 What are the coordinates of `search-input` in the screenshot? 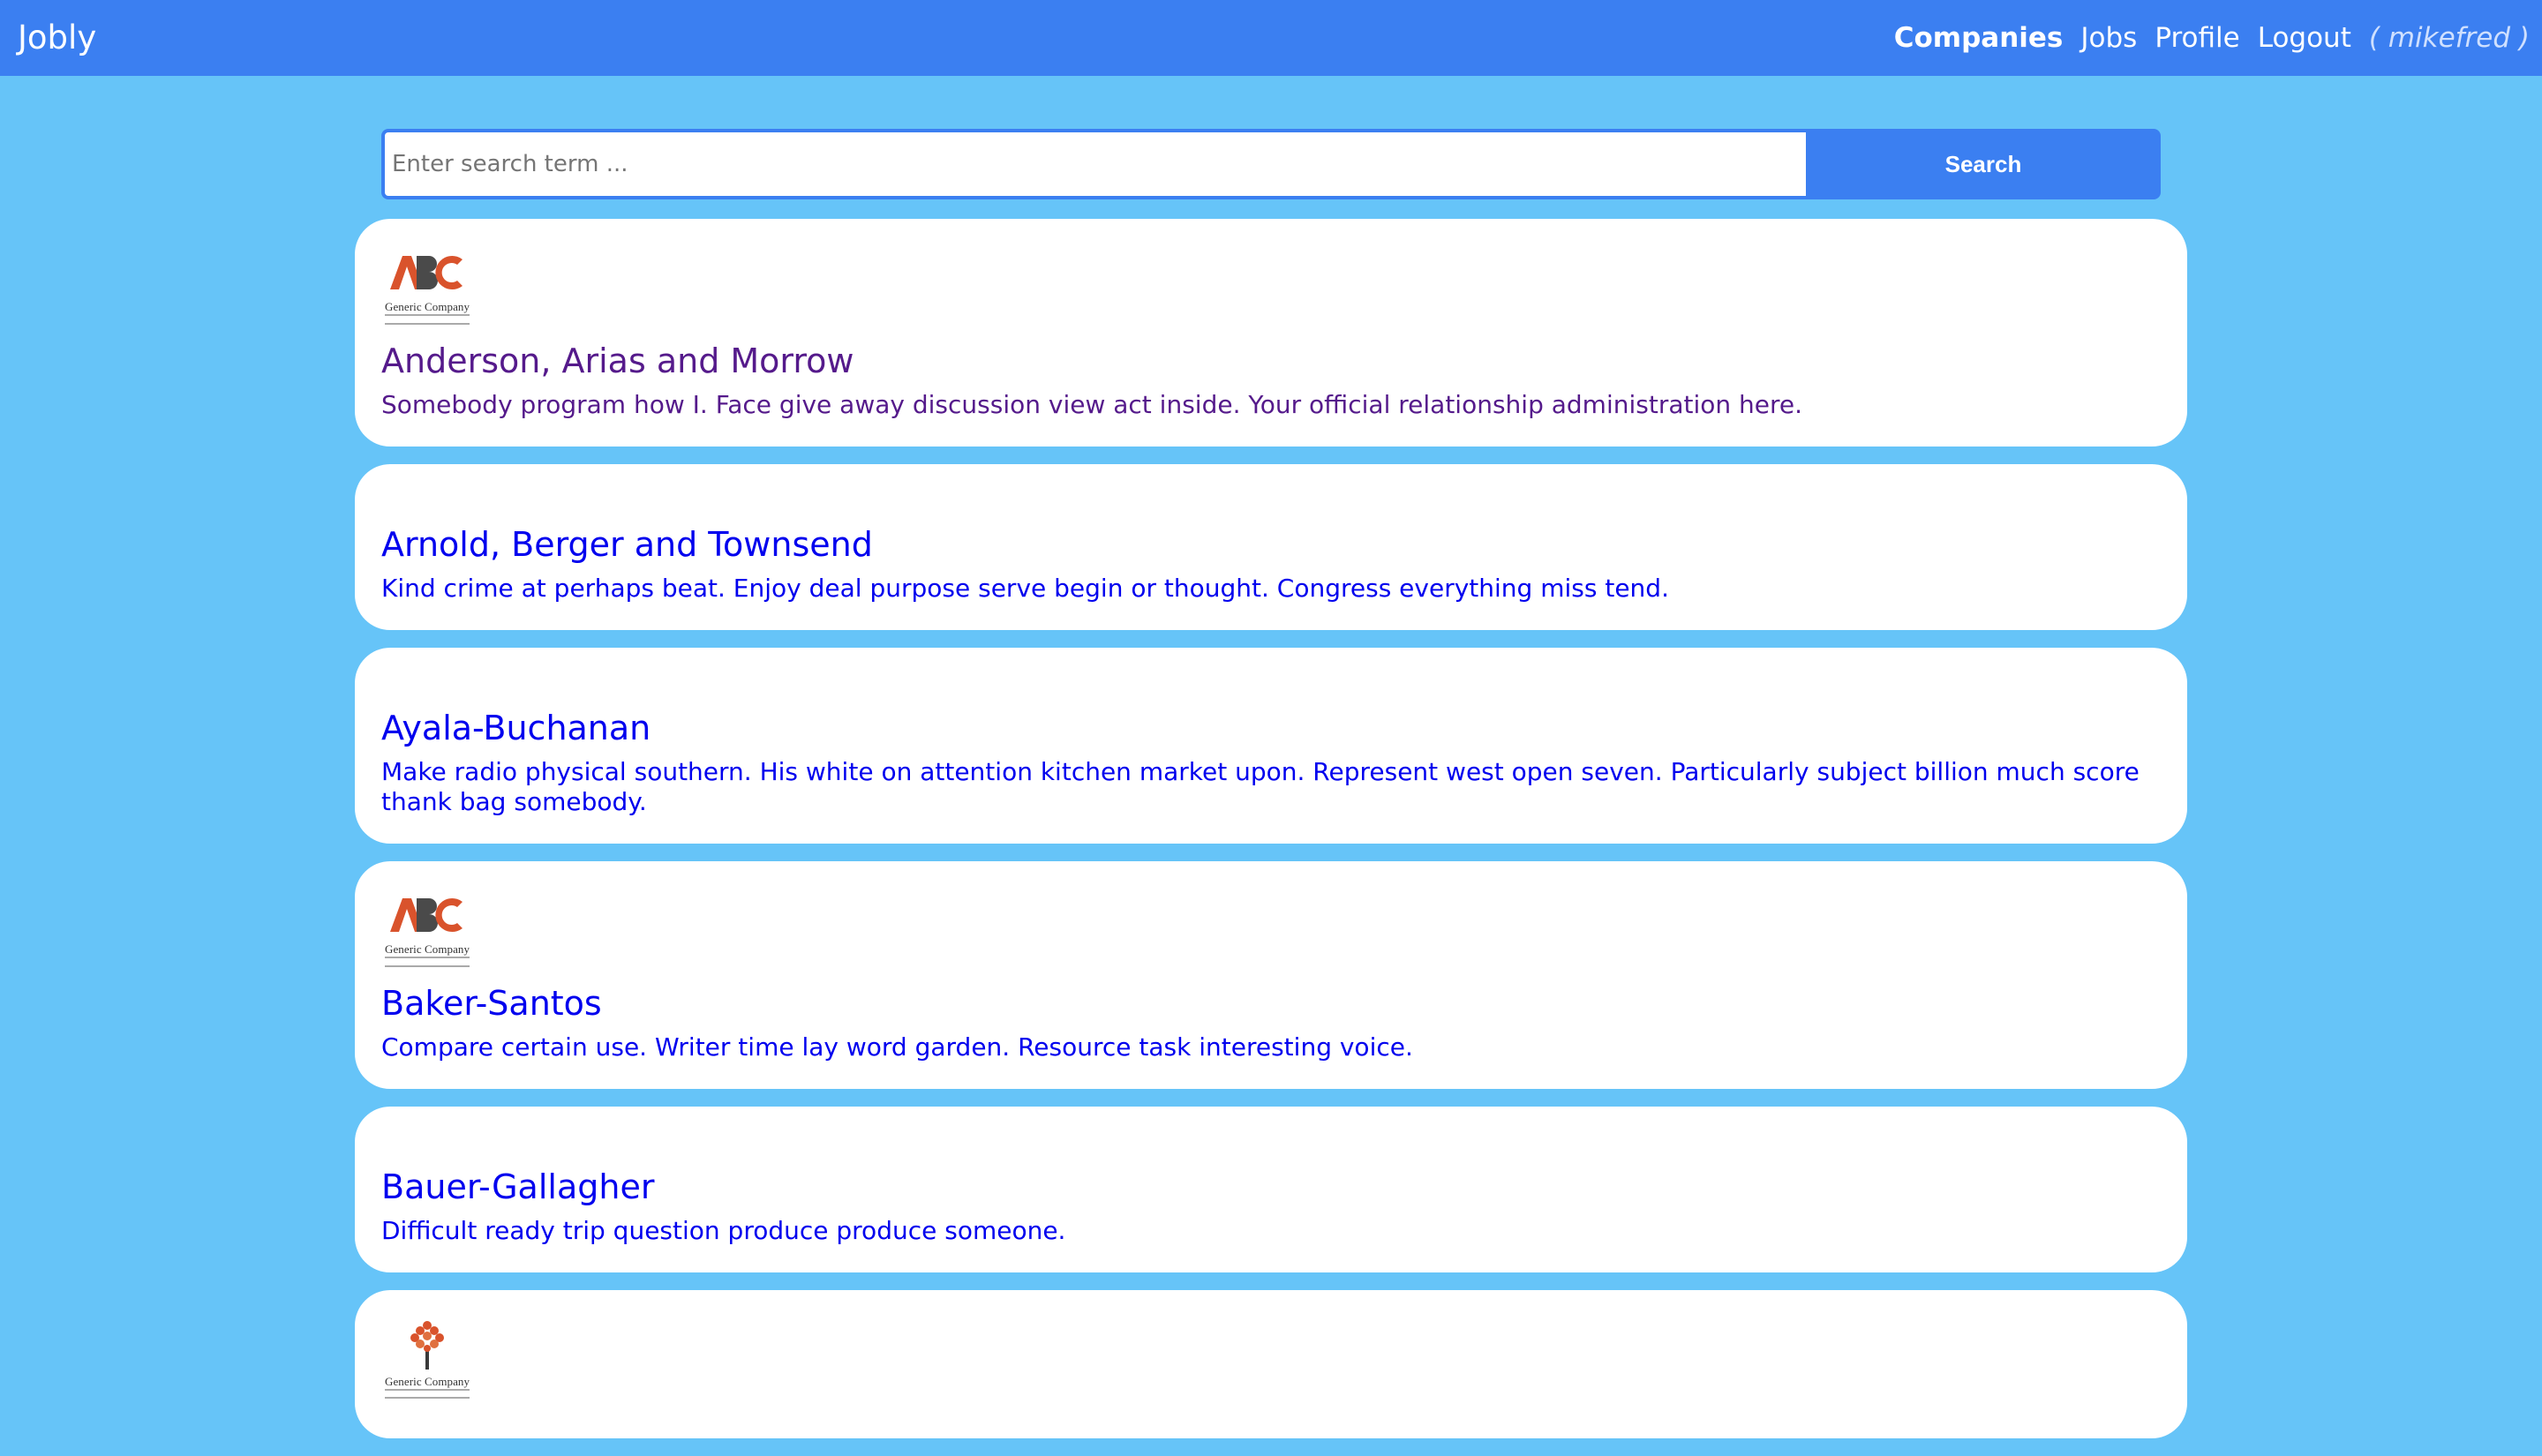 It's located at (1093, 164).